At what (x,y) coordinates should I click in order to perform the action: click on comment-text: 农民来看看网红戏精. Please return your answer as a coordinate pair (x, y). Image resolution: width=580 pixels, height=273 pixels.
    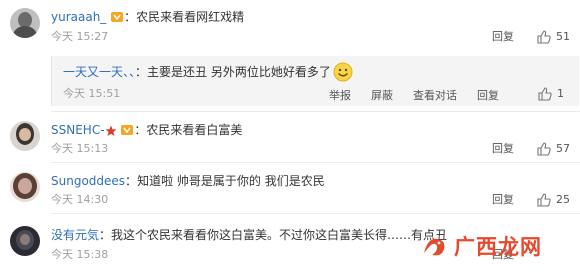
    Looking at the image, I should click on (190, 17).